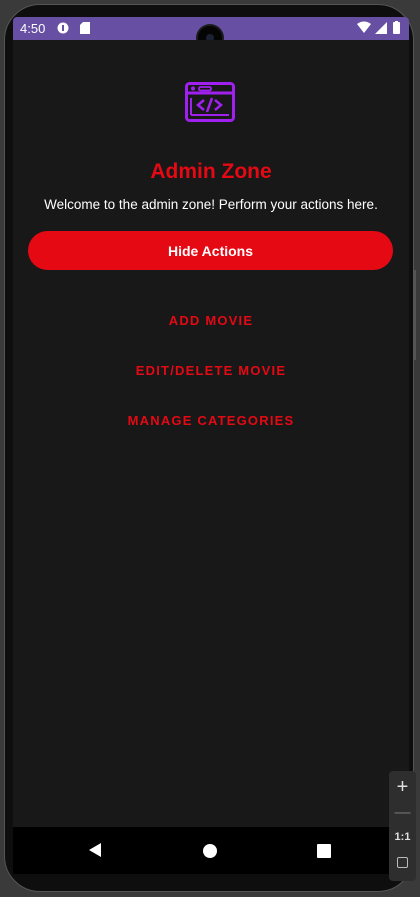 The image size is (420, 897). I want to click on code-window-icon, so click(210, 102).